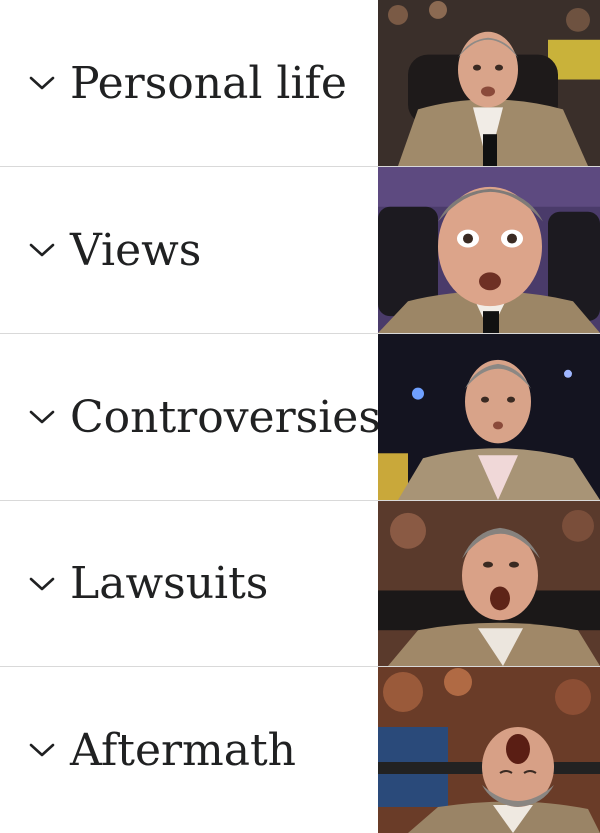 This screenshot has width=600, height=833. What do you see at coordinates (208, 83) in the screenshot?
I see `section-label: Personal life` at bounding box center [208, 83].